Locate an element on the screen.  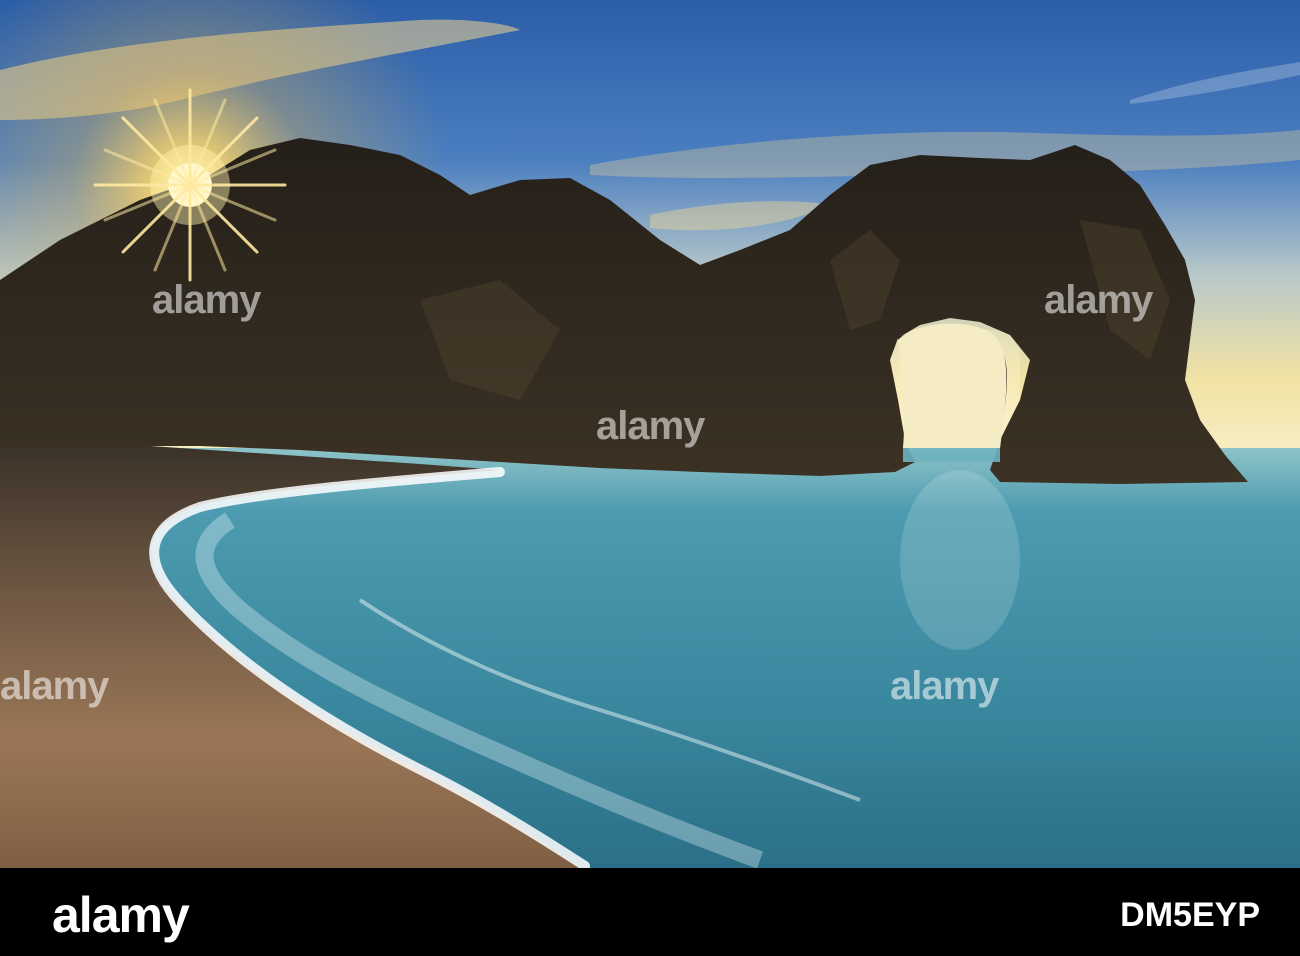
brand-logo: alamy is located at coordinates (121, 915).